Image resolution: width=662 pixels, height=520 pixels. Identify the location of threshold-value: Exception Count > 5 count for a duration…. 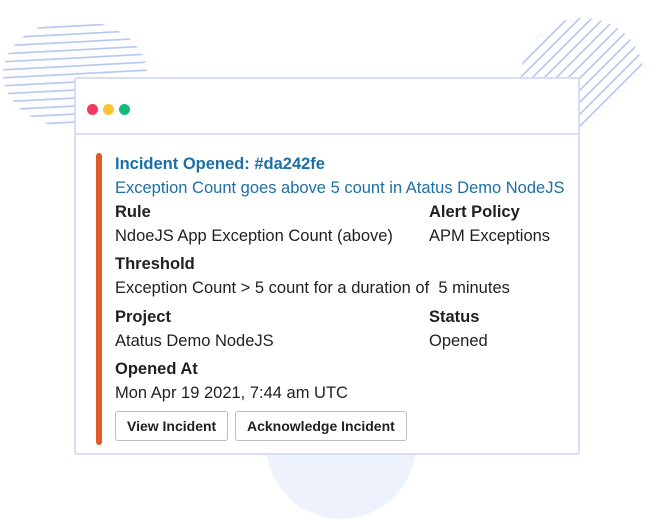
(312, 288).